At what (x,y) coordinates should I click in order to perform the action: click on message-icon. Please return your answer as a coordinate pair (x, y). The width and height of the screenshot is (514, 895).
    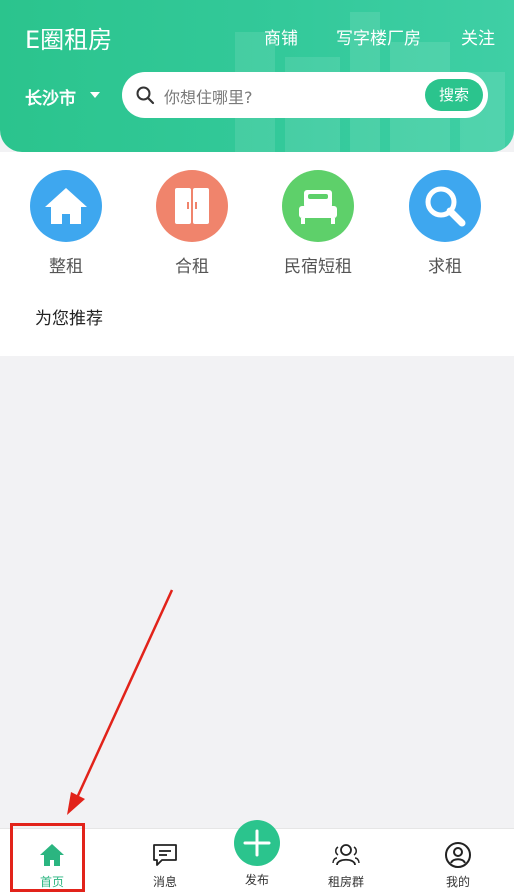
    Looking at the image, I should click on (165, 855).